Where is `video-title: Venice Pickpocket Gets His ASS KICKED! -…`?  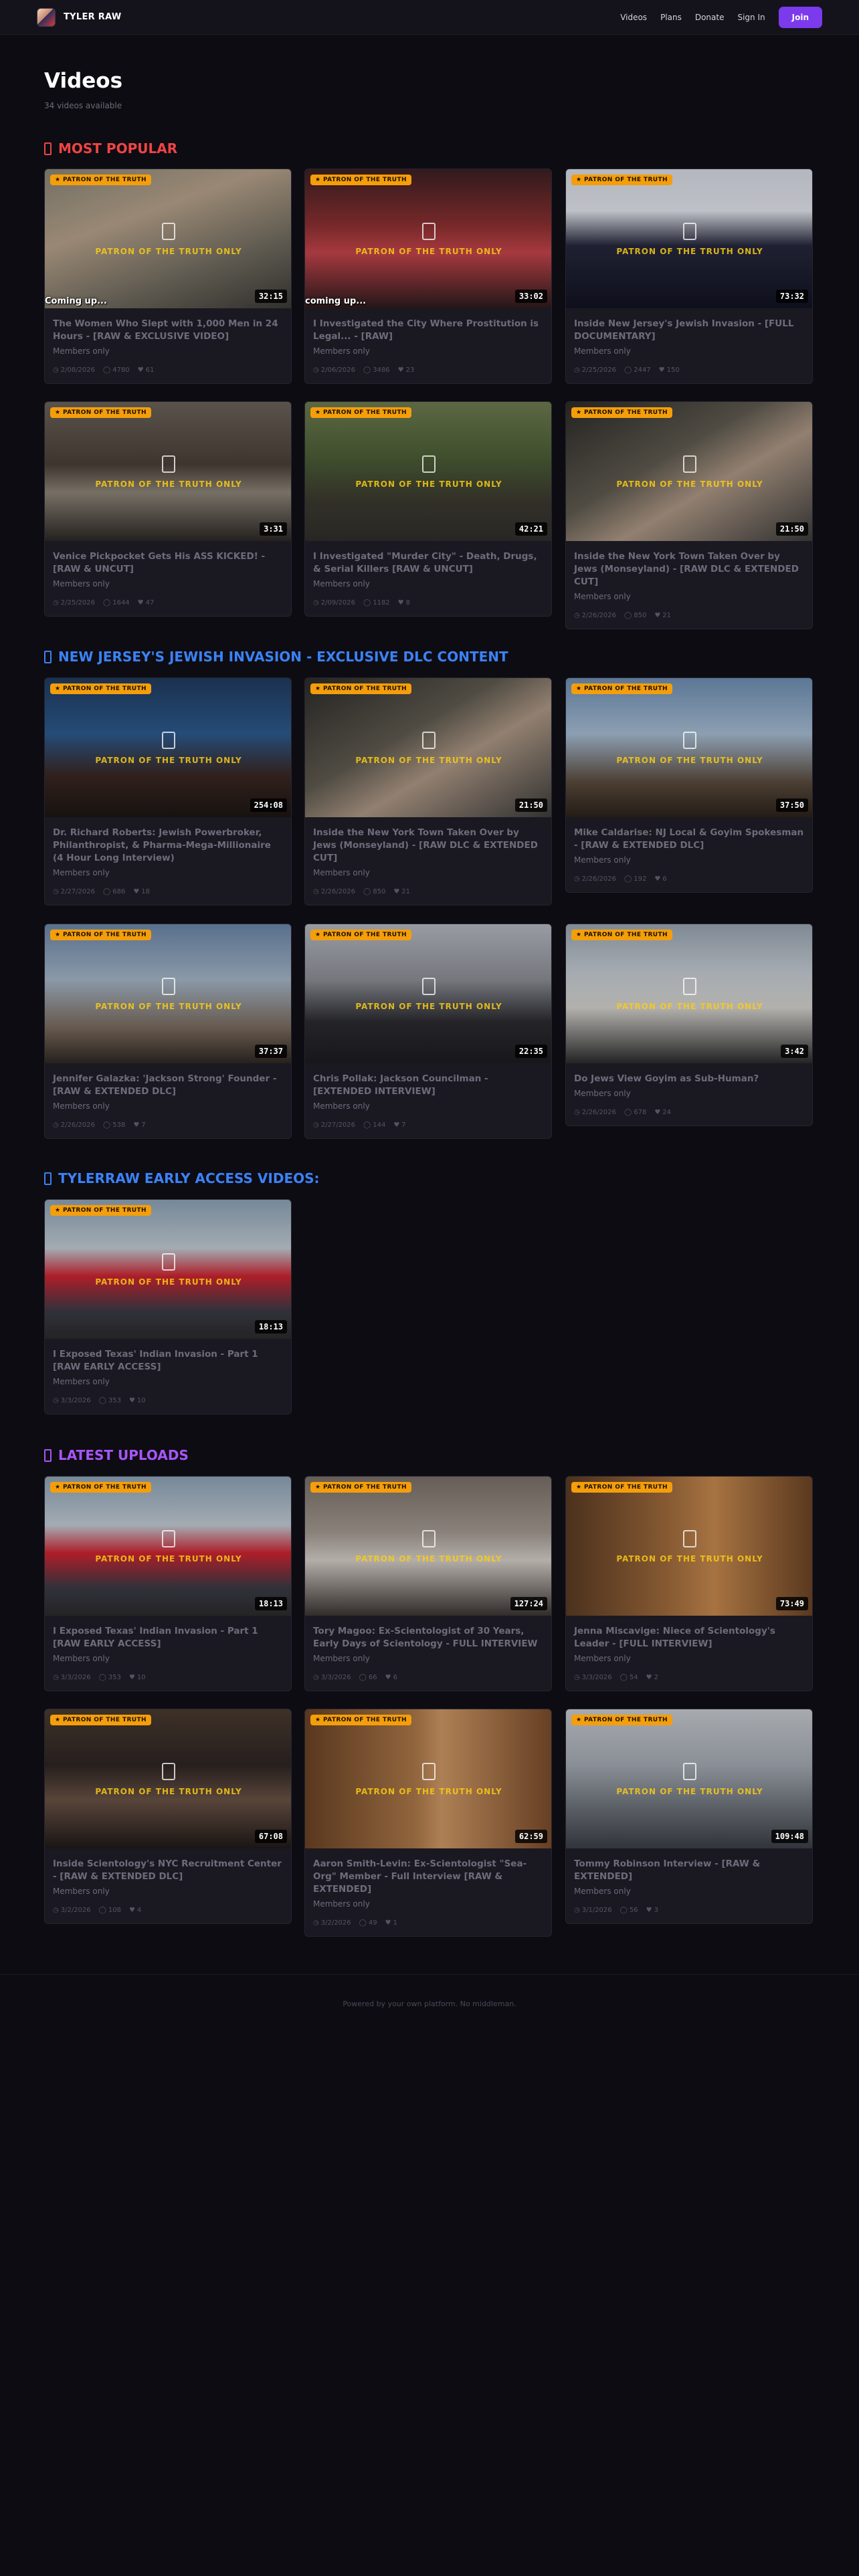
video-title: Venice Pickpocket Gets His ASS KICKED! -… is located at coordinates (168, 563).